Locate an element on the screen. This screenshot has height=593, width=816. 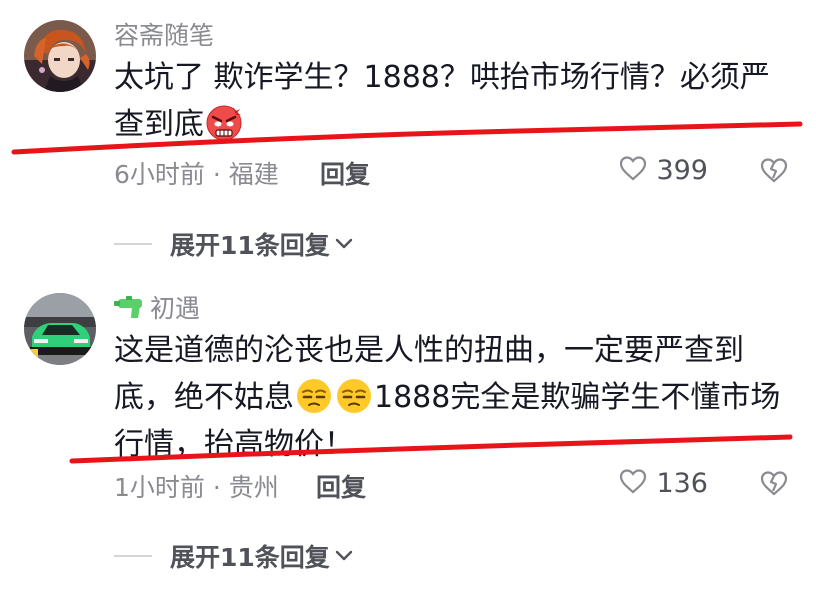
comment-time-location: 1小时前 · 贵州 is located at coordinates (196, 487).